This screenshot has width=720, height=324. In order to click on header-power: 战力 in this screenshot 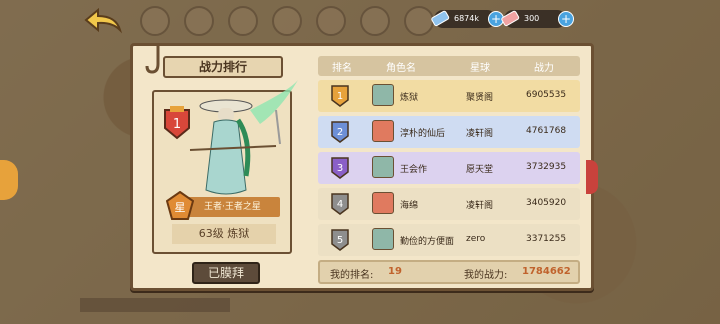, I will do `click(544, 68)`.